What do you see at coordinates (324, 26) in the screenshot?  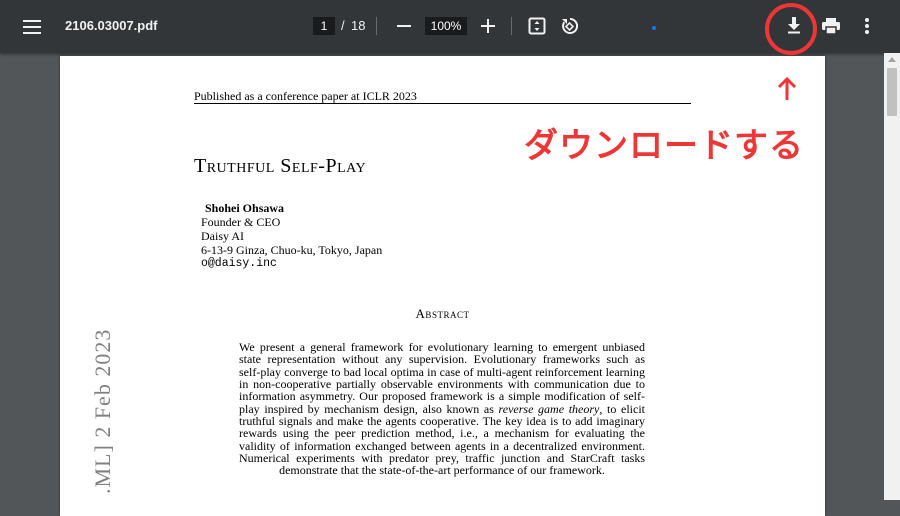 I see `page-number-input: 1` at bounding box center [324, 26].